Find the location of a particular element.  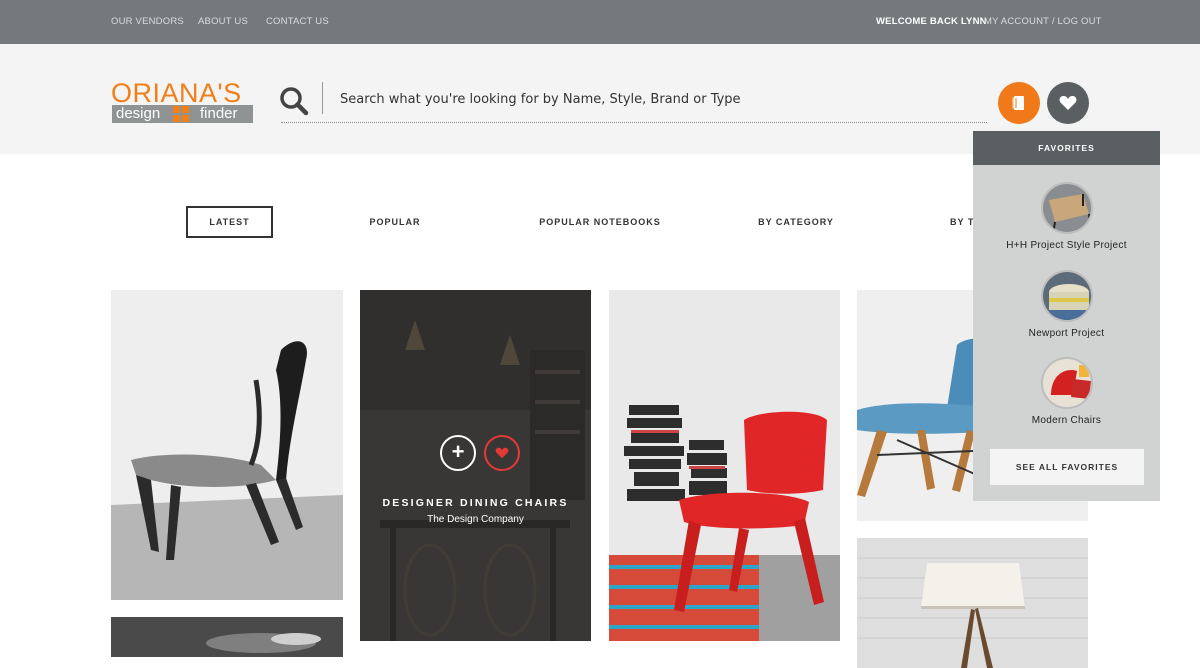

see-all-favorites-button: SEE ALL FAVORITES is located at coordinates (1067, 467).